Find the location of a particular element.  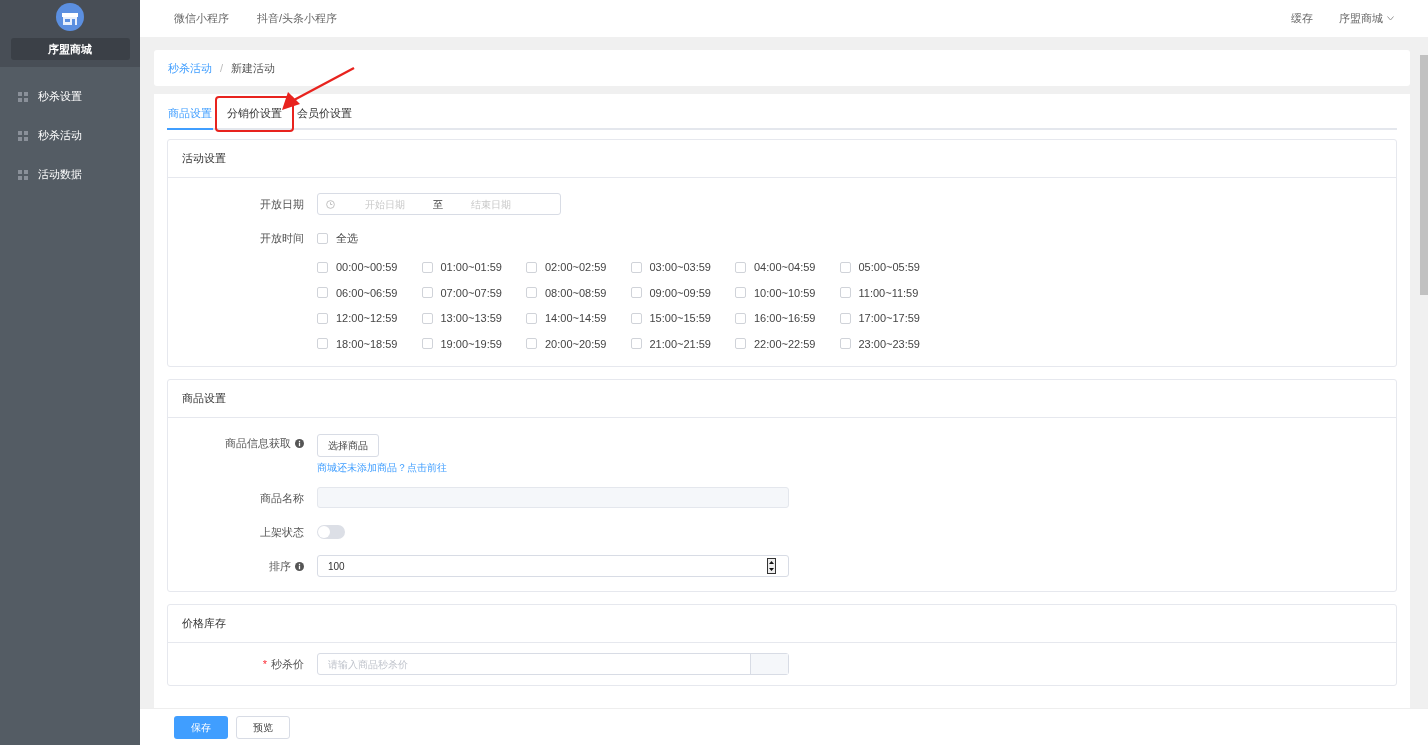

checkbox-label: 21:00~21:59 is located at coordinates (680, 344).